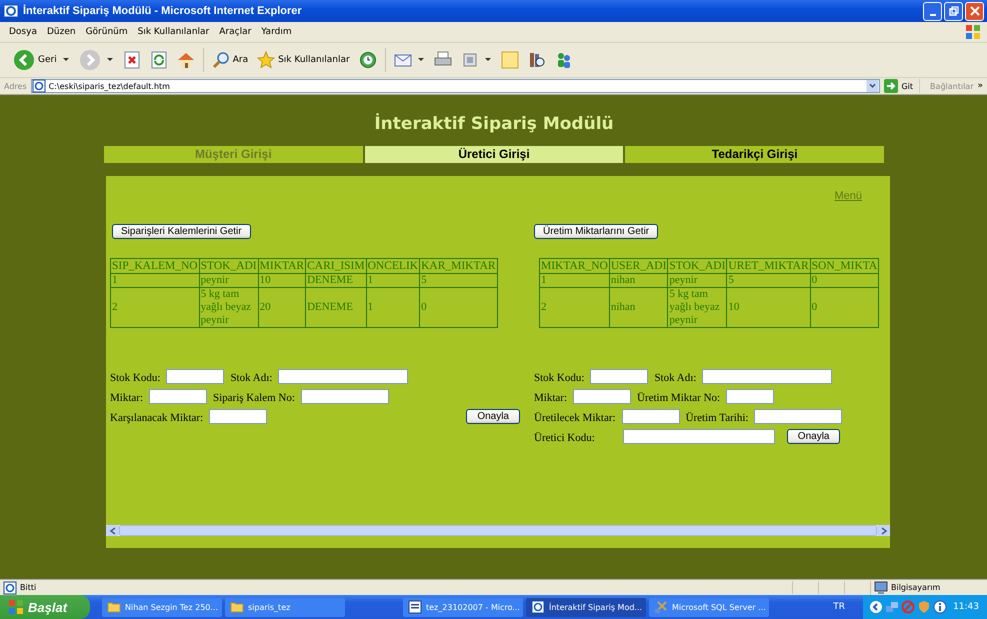 This screenshot has width=987, height=619. I want to click on chevron-icon, so click(876, 607).